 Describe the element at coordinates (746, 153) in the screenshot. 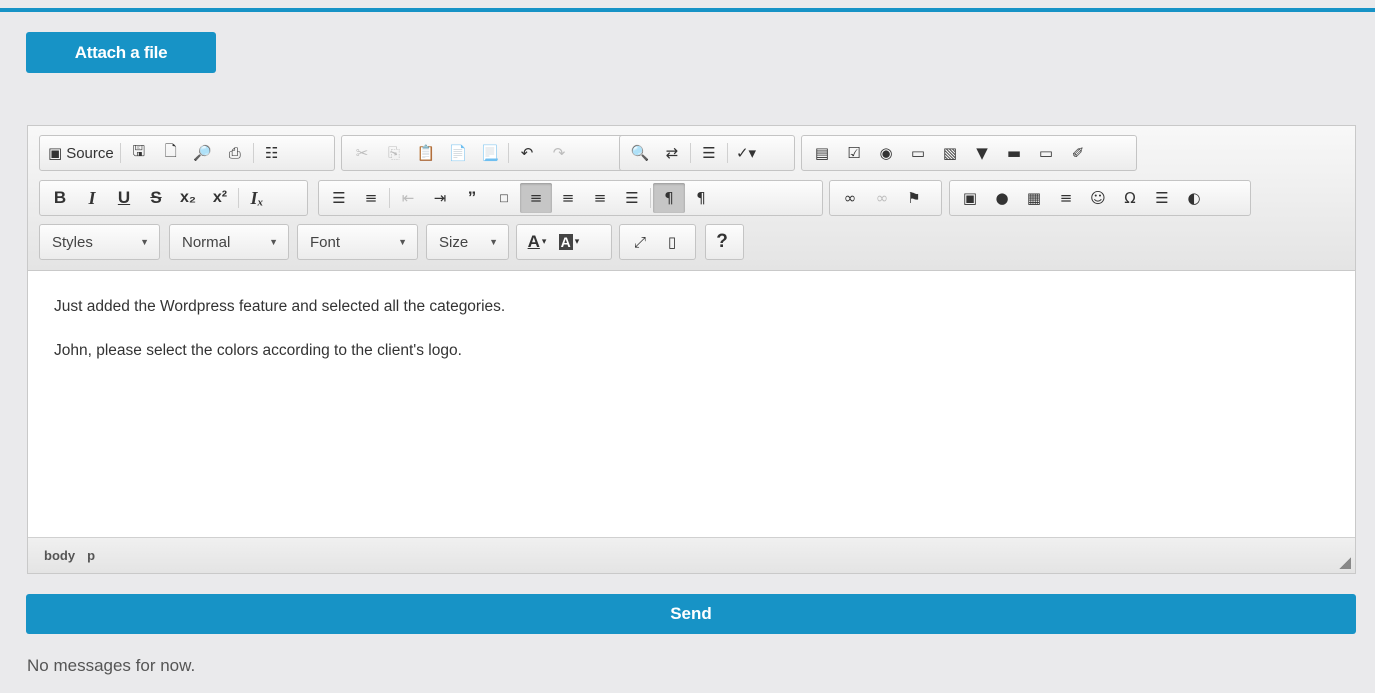

I see `spellcheck-icon: ✓▾` at that location.